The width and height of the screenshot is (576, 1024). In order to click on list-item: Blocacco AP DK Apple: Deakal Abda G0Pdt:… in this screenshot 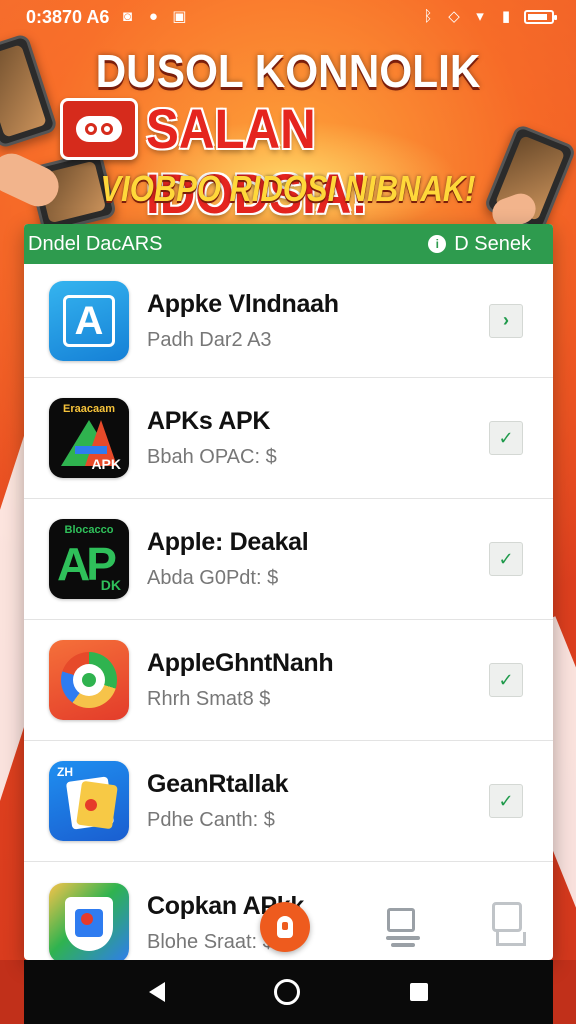, I will do `click(288, 559)`.